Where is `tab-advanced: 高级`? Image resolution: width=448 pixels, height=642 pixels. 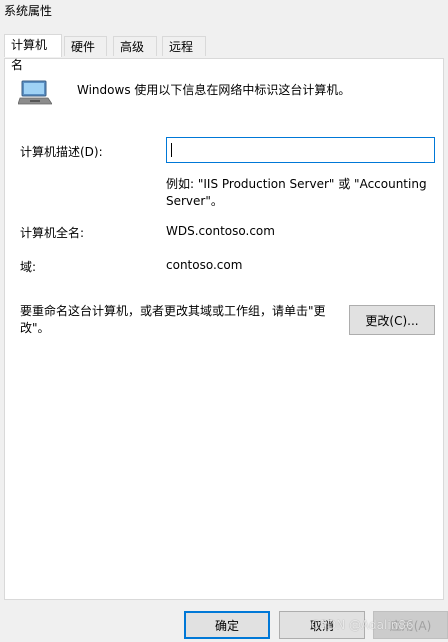 tab-advanced: 高级 is located at coordinates (135, 46).